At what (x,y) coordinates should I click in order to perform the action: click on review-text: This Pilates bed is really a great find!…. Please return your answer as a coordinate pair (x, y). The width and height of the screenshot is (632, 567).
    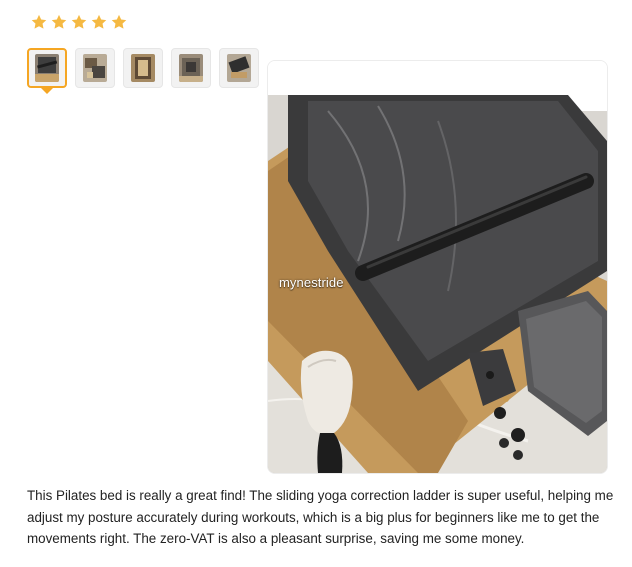
    Looking at the image, I should click on (320, 517).